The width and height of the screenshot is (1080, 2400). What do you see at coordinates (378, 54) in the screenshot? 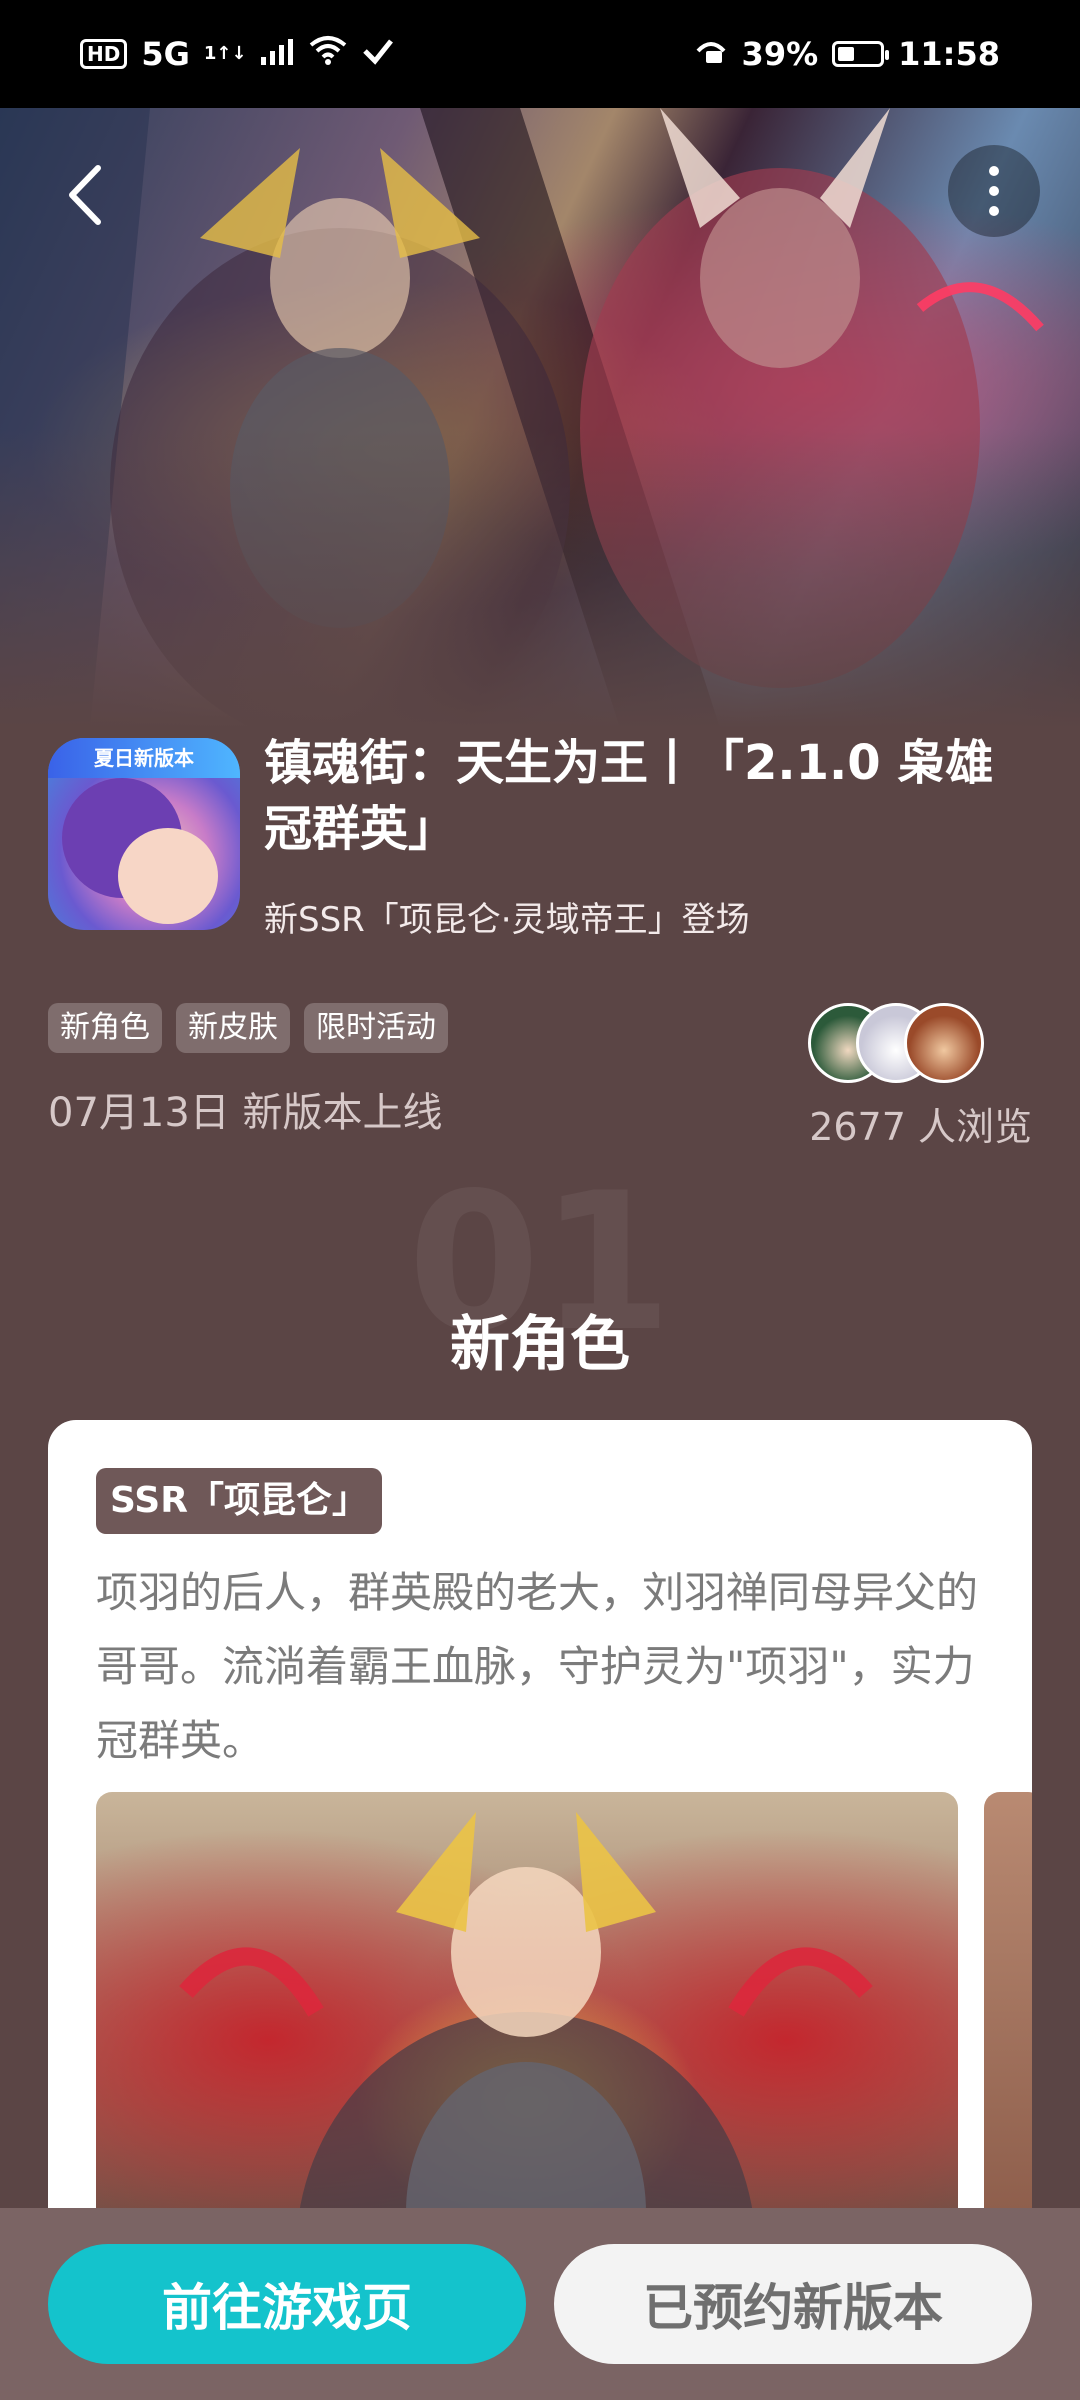
I see `data-saver-icon` at bounding box center [378, 54].